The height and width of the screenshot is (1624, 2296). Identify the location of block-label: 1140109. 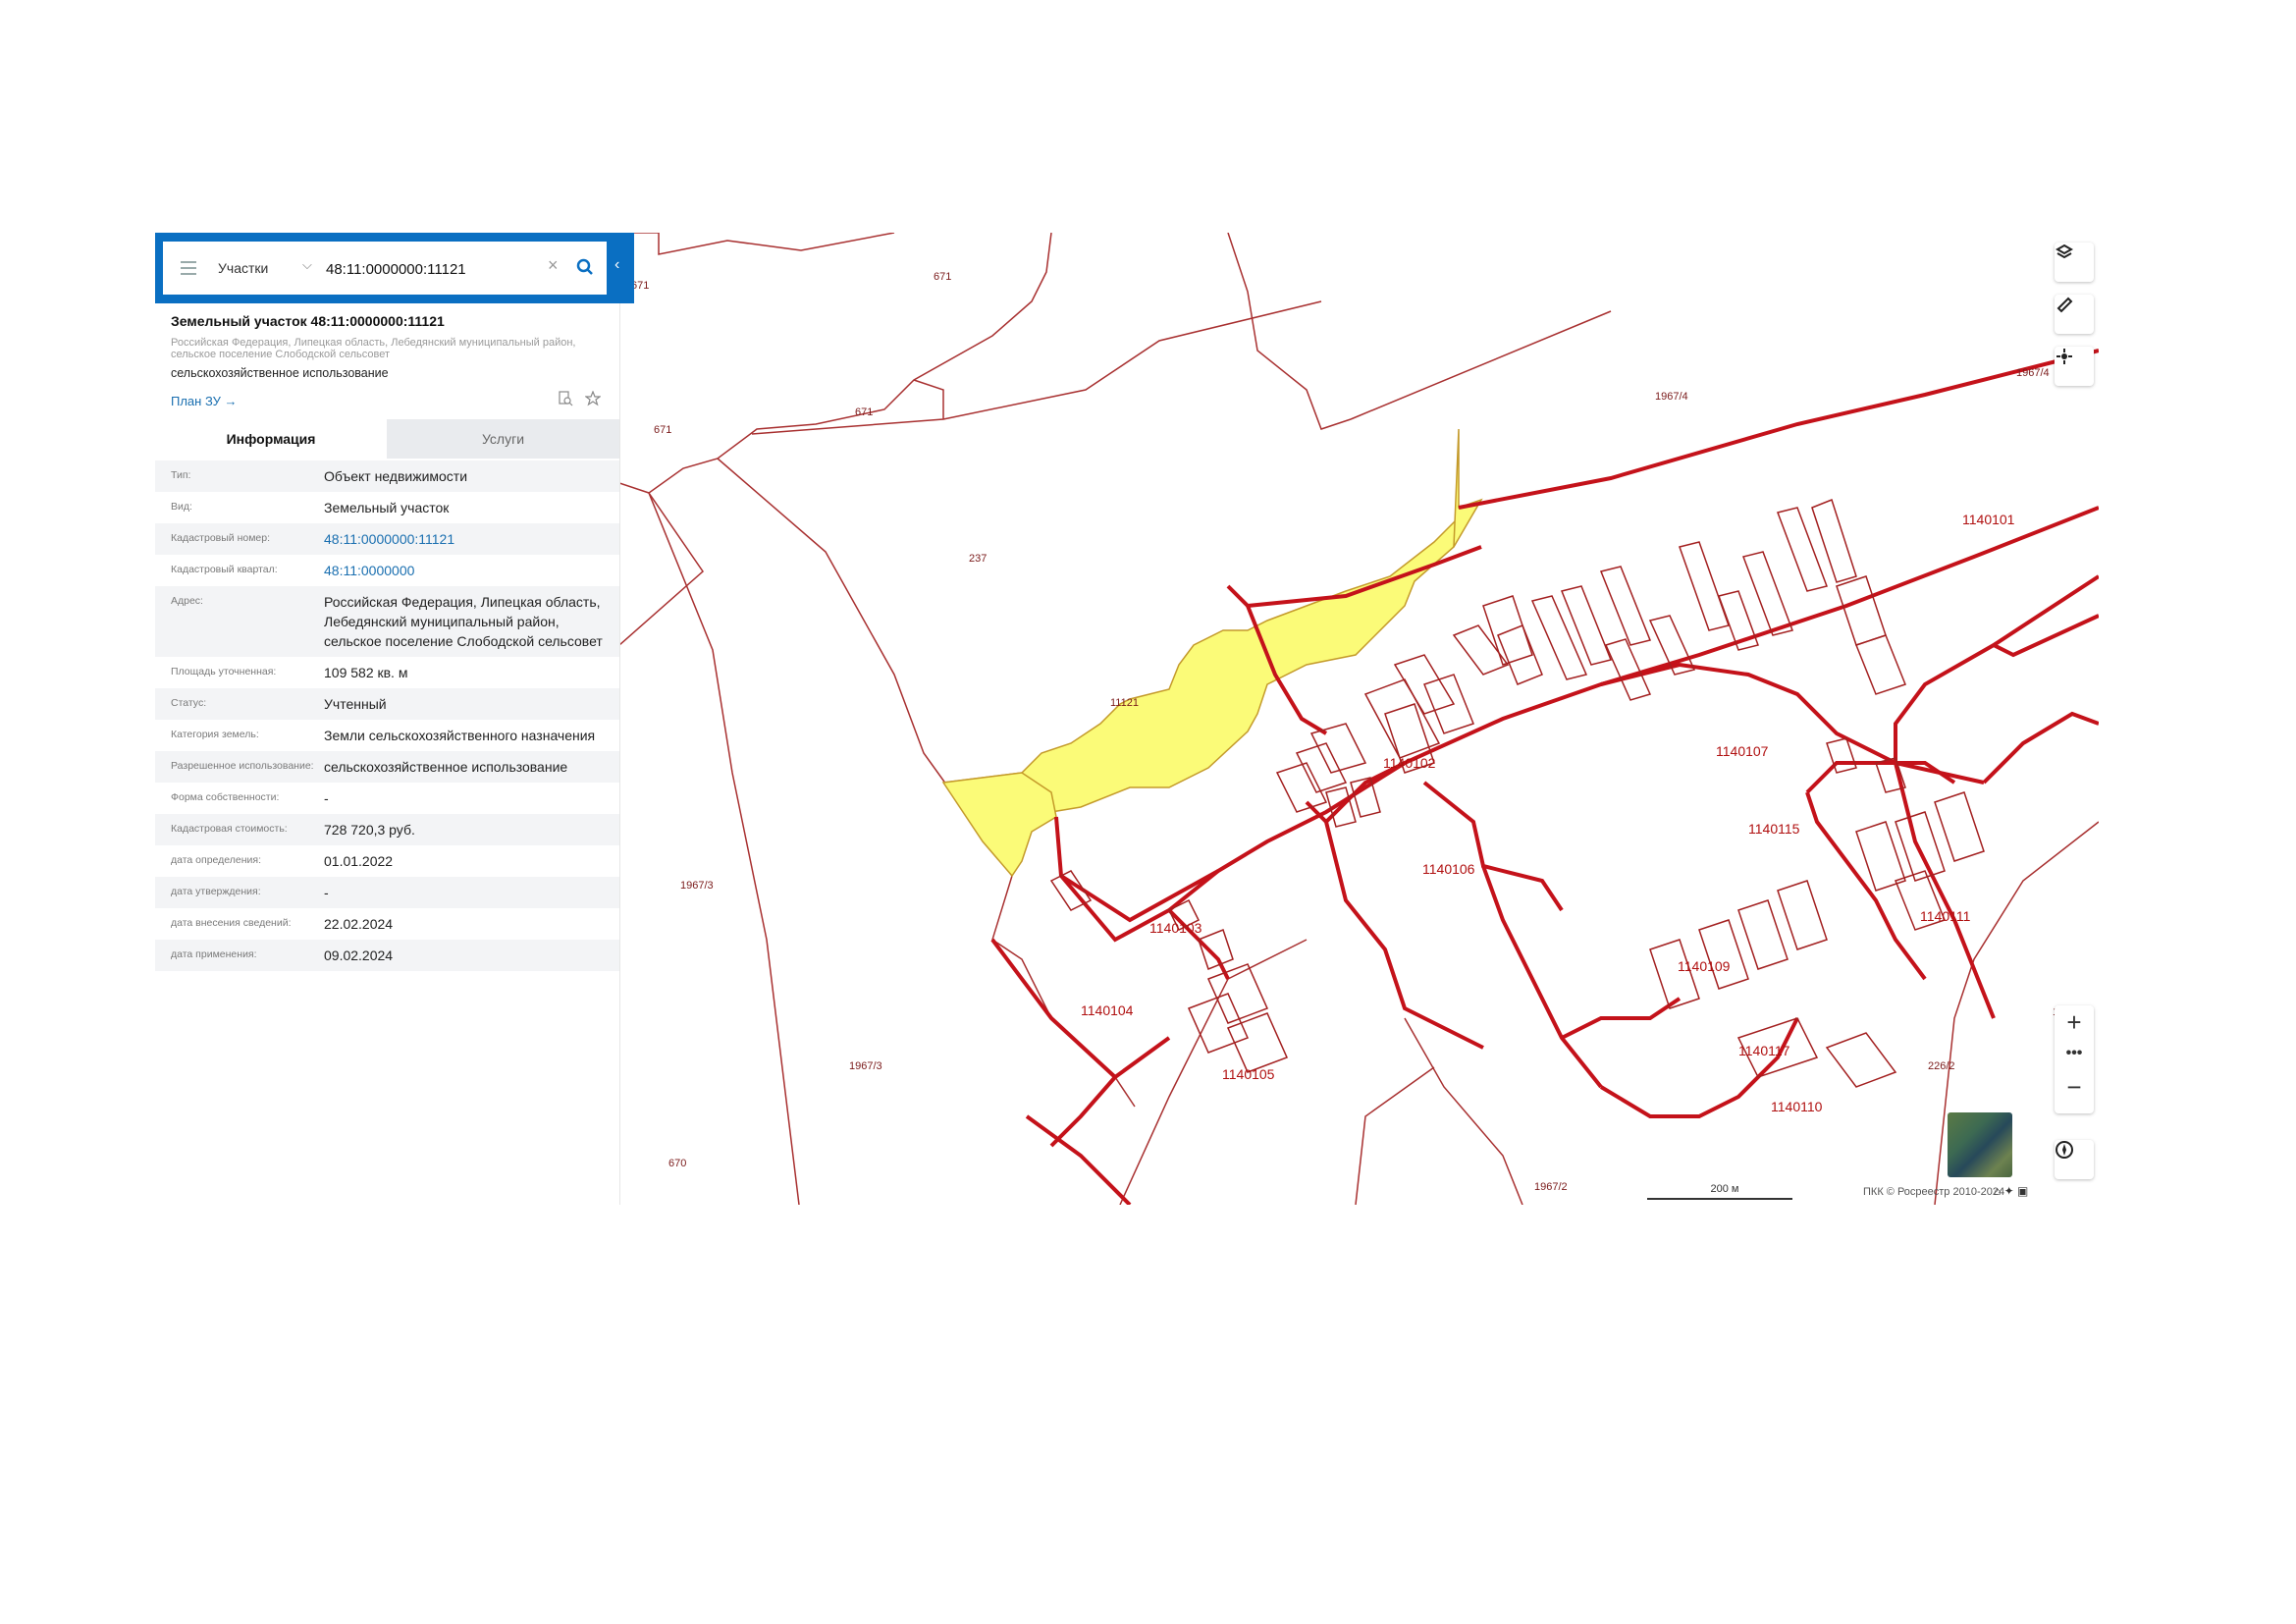
(1704, 966).